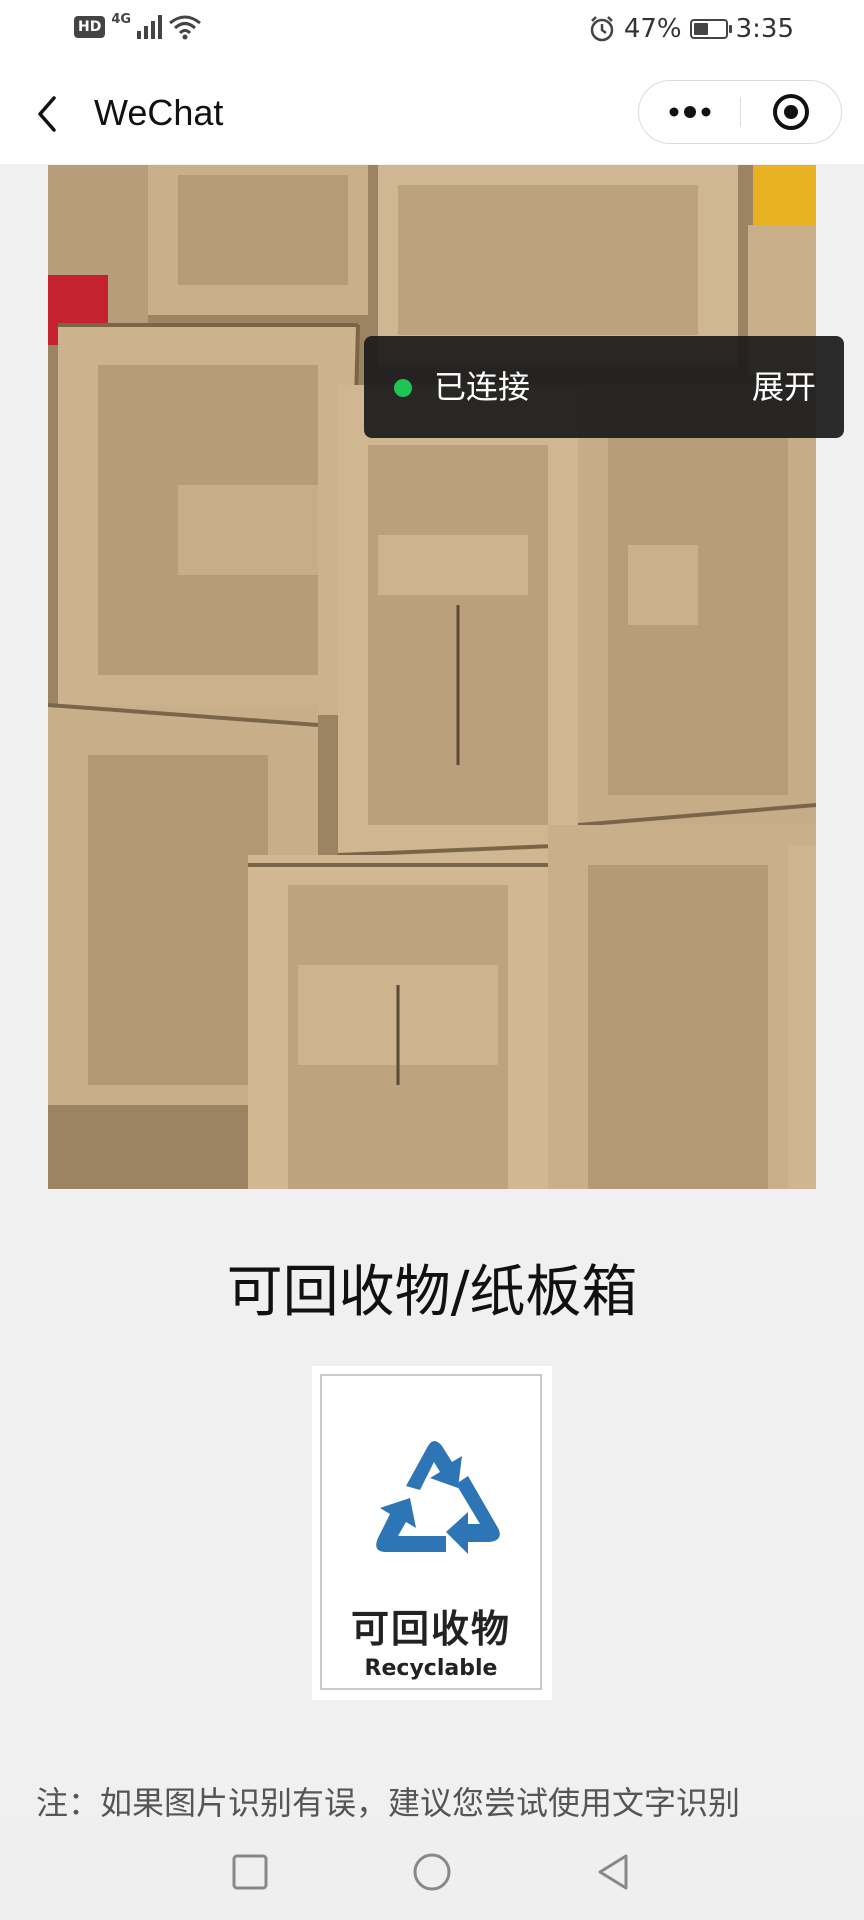  I want to click on nav-bar: WeChat, so click(432, 114).